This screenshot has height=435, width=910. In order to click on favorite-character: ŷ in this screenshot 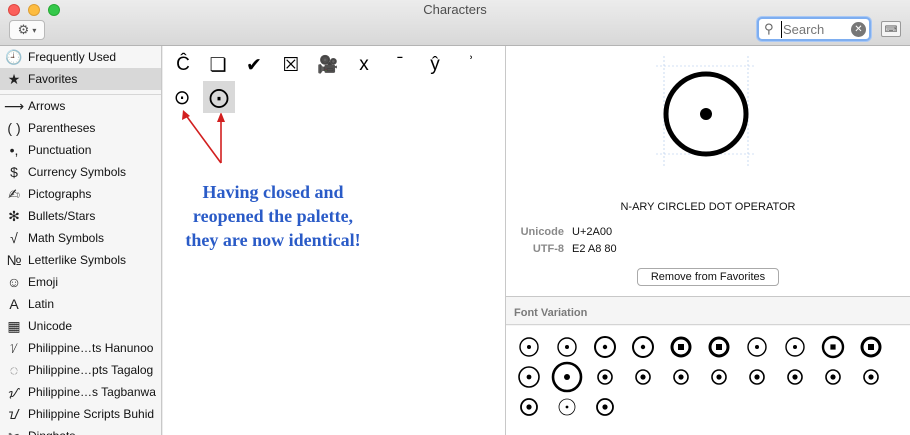, I will do `click(435, 65)`.